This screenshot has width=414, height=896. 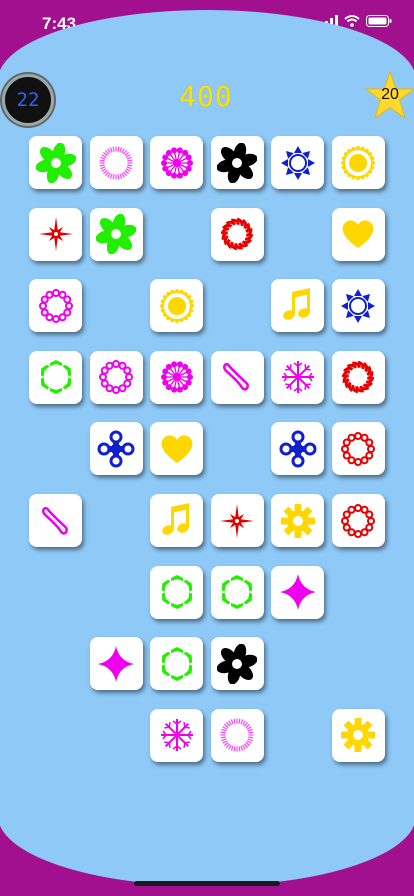 I want to click on timer-value: 22, so click(x=28, y=100).